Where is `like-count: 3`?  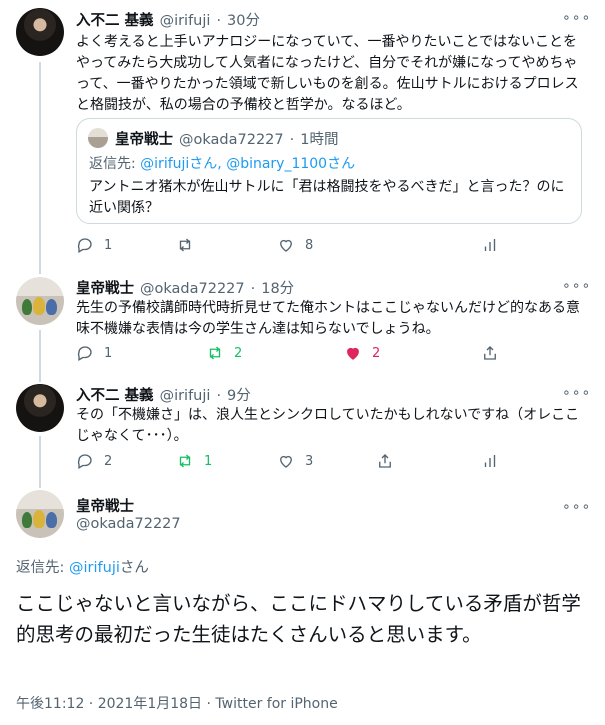
like-count: 3 is located at coordinates (309, 461).